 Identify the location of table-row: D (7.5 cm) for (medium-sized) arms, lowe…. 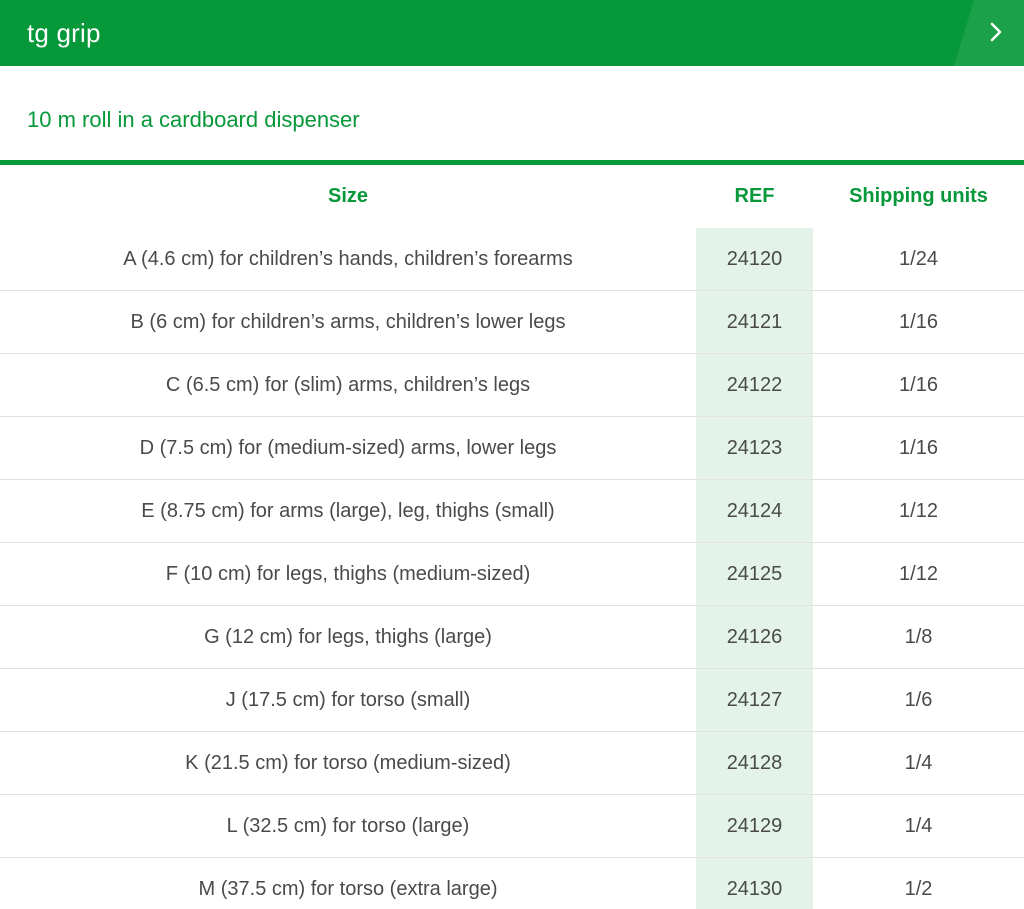
(512, 448).